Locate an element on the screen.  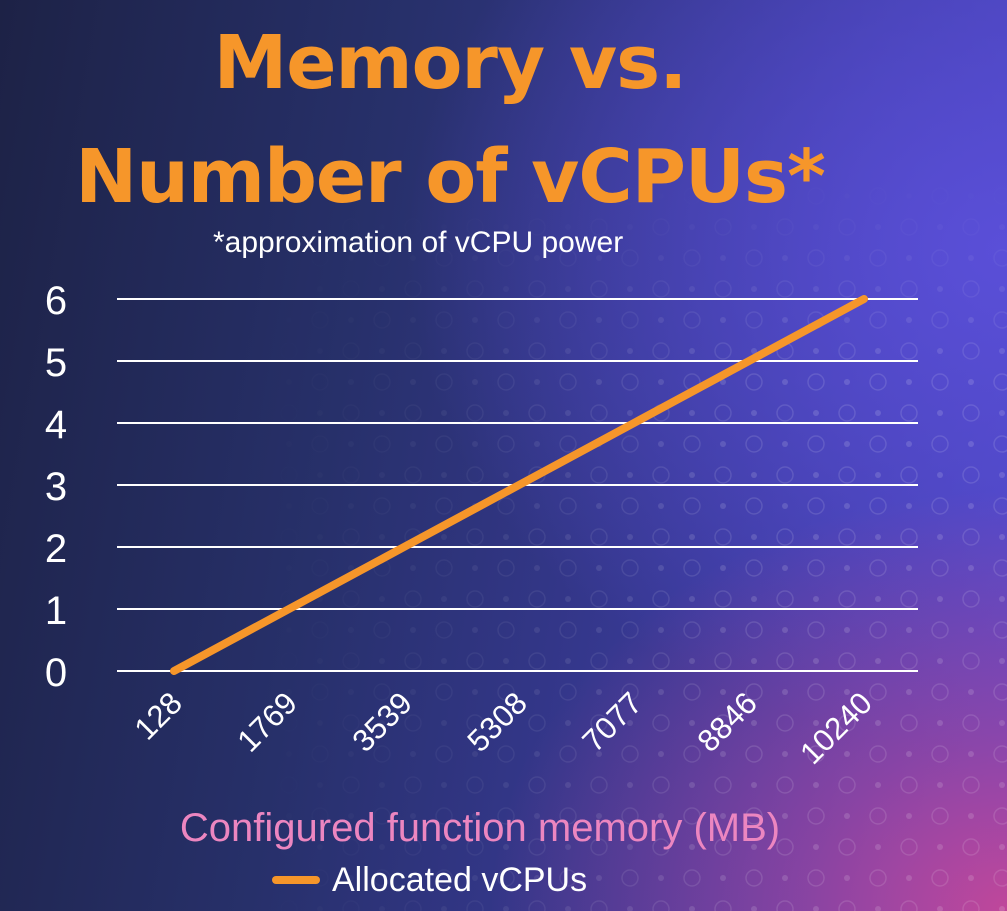
legend-swatch-allocated-vcpus is located at coordinates (296, 880).